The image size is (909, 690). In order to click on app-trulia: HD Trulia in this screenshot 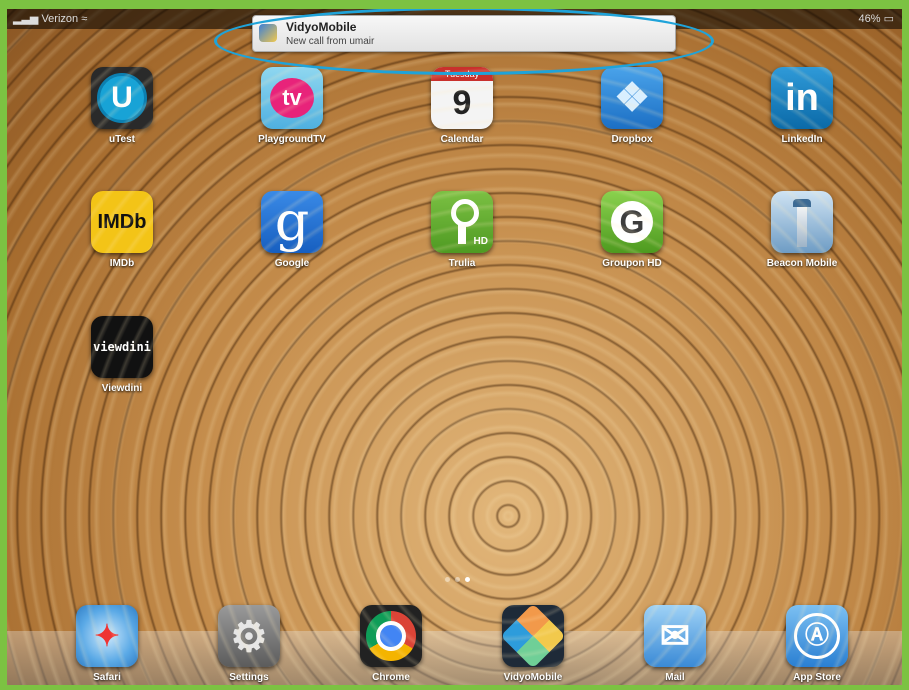, I will do `click(462, 230)`.